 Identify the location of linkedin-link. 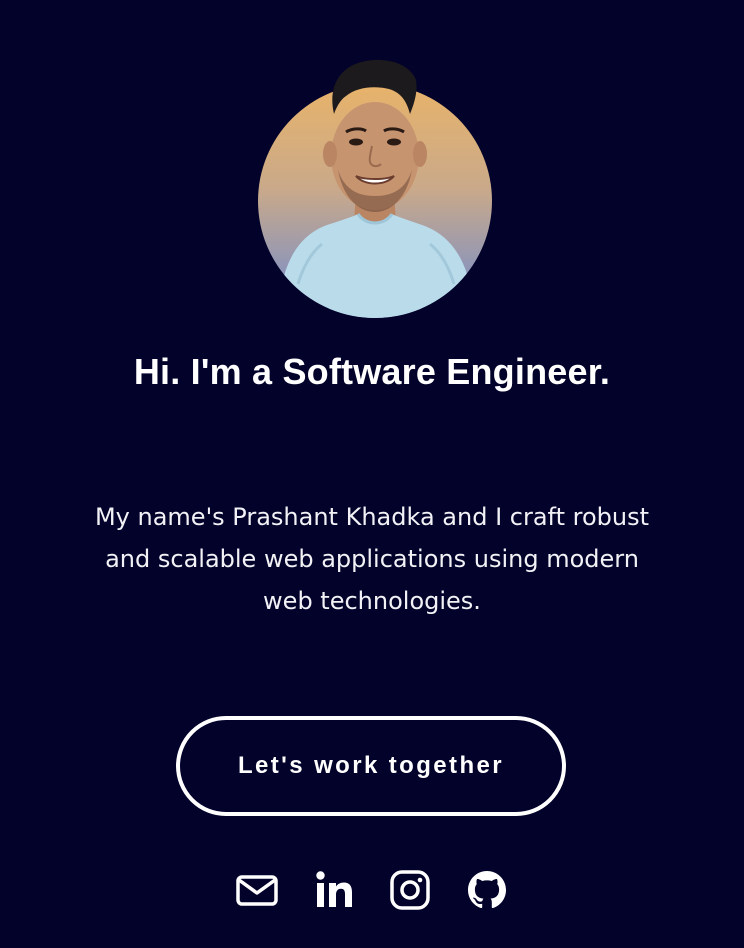
(334, 890).